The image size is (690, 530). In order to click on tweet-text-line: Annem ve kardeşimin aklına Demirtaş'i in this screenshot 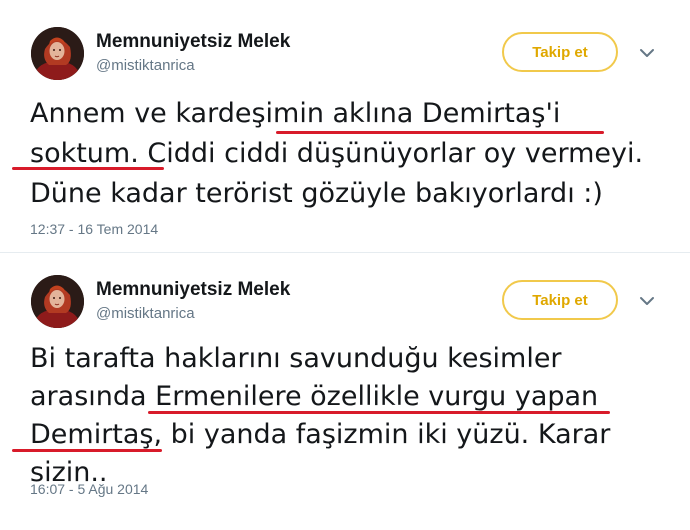, I will do `click(295, 113)`.